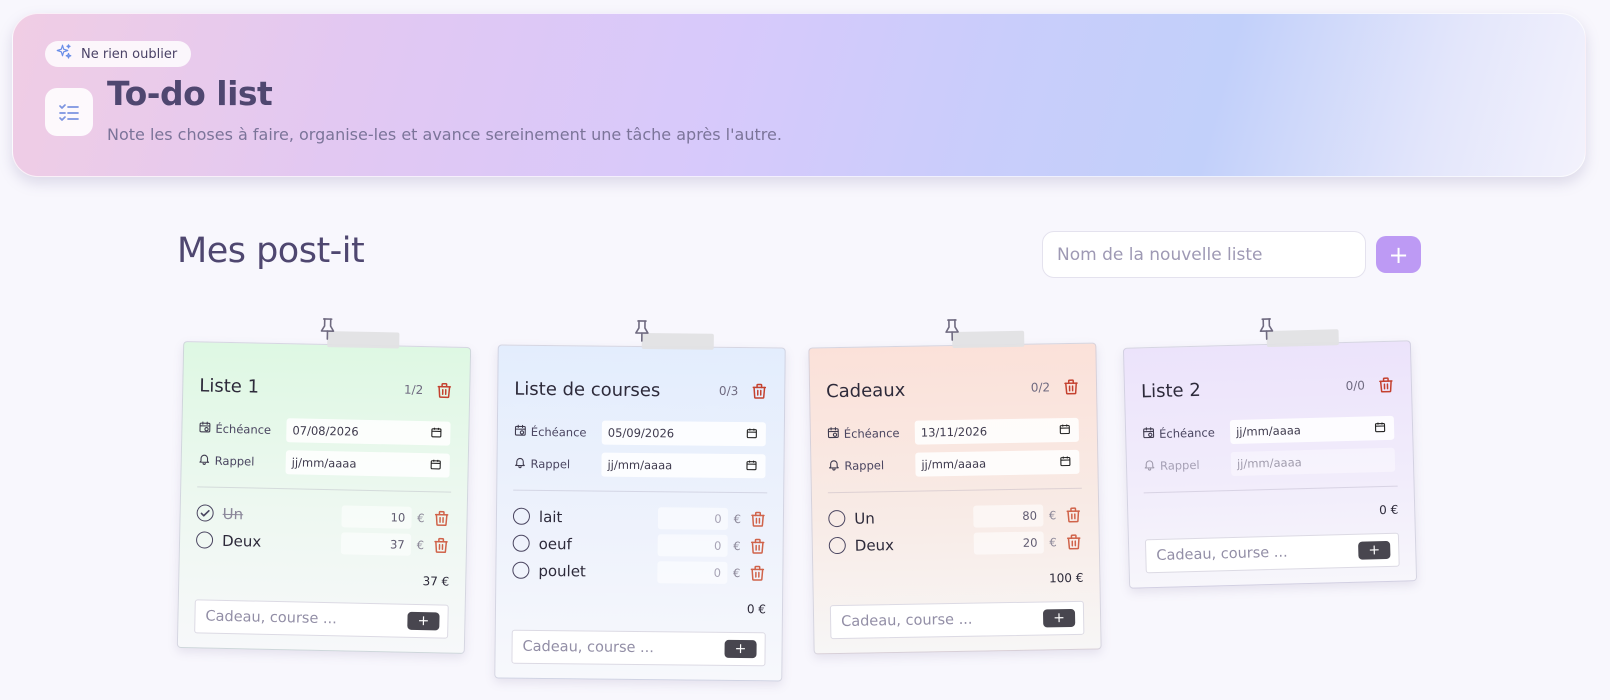 The image size is (1610, 700). I want to click on card-title: Cadeaux, so click(928, 389).